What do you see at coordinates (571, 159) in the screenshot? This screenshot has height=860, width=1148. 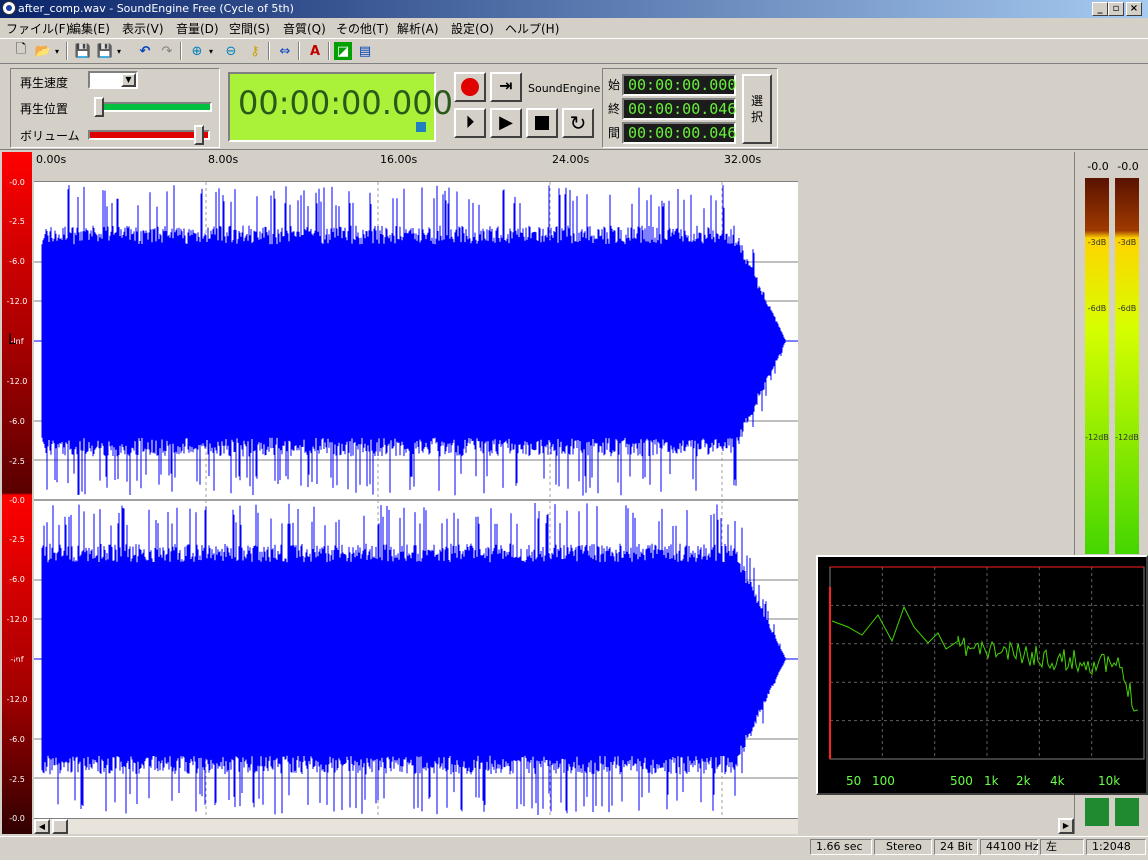 I see `ruler-label: 24.00s` at bounding box center [571, 159].